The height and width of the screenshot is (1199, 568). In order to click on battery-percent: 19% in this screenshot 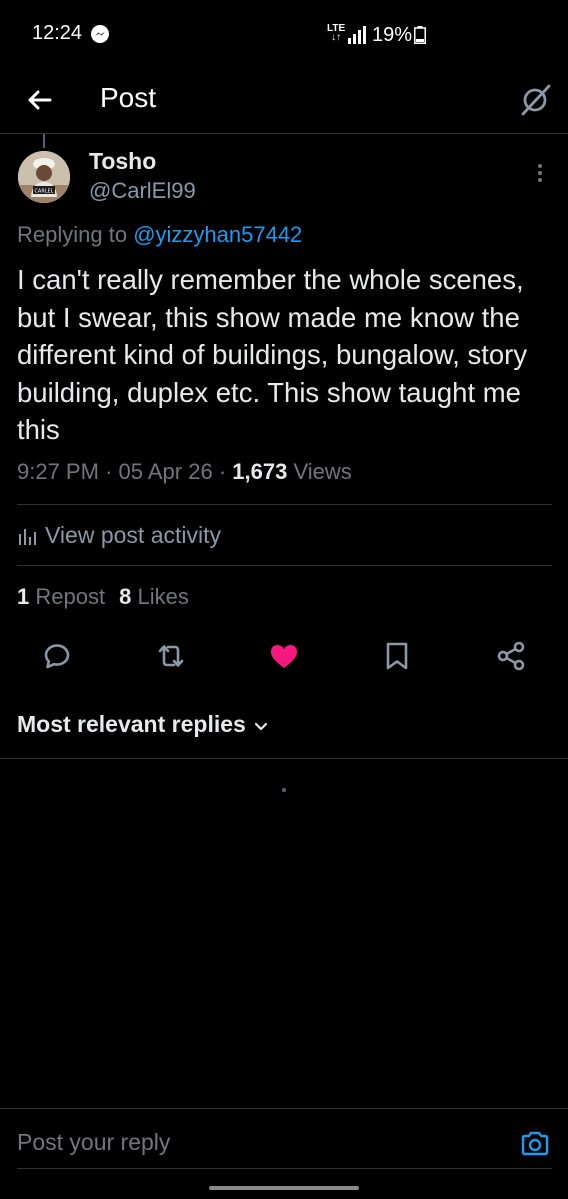, I will do `click(392, 35)`.